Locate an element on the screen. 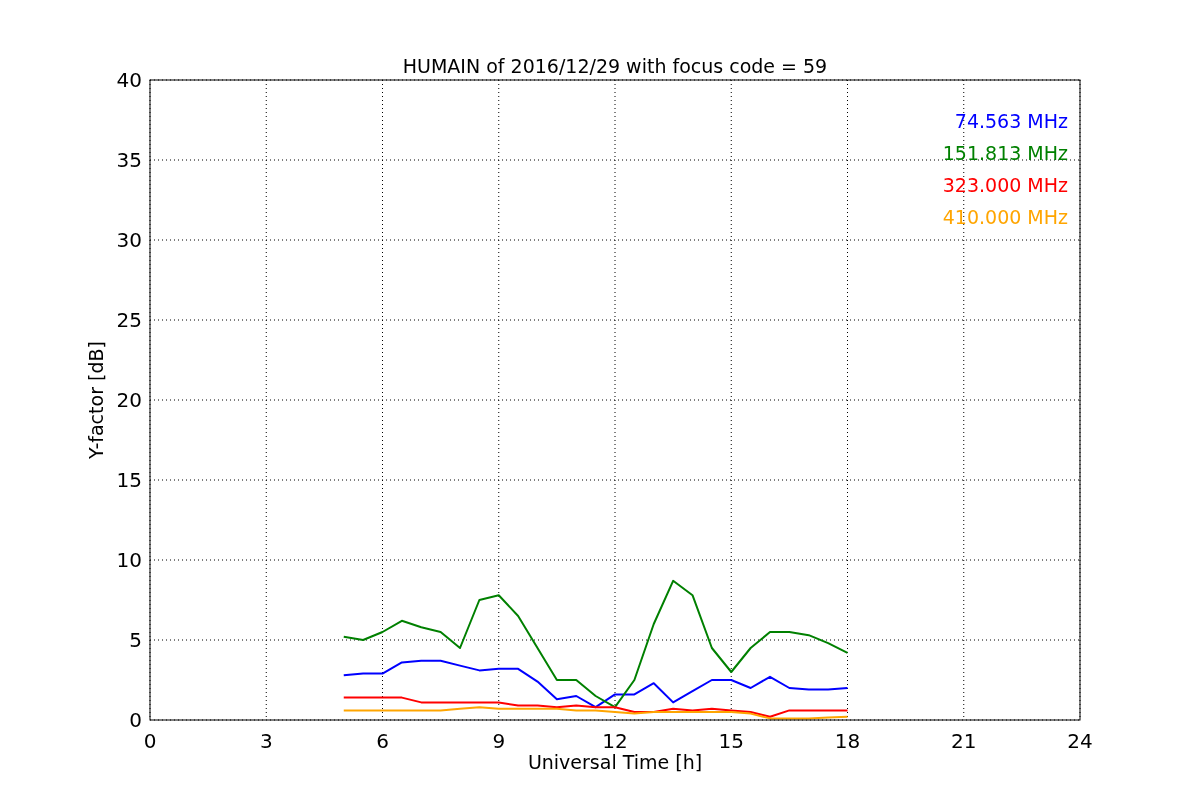  y-axis-label: Y-factor [dB] is located at coordinates (96, 400).